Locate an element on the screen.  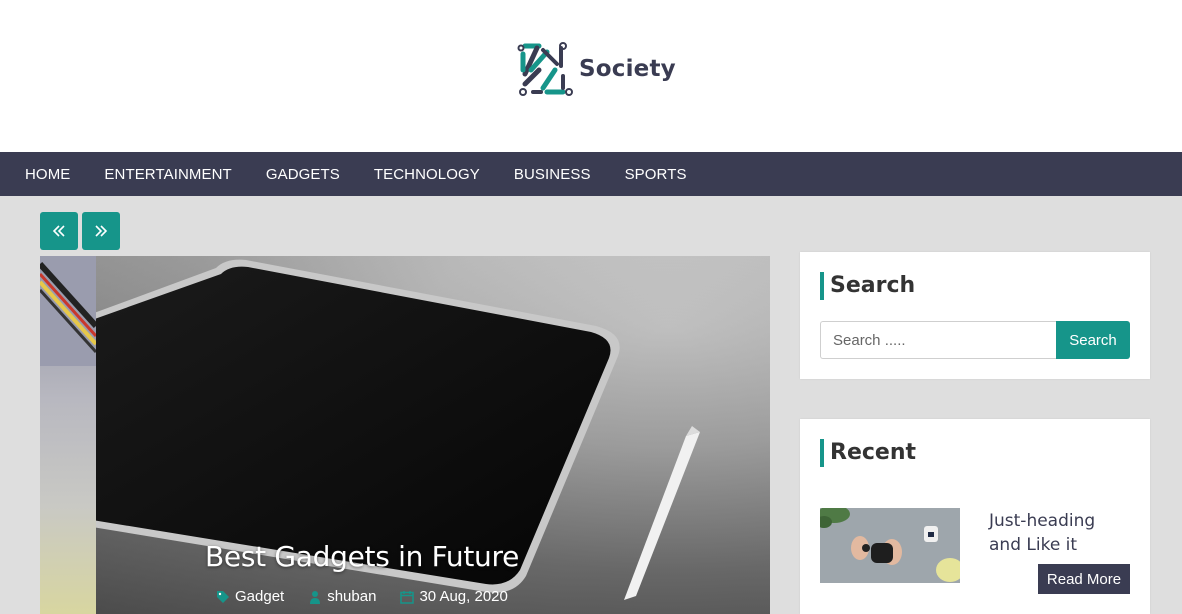
recent-post-title: Just-heading and Like it is located at coordinates (1059, 533).